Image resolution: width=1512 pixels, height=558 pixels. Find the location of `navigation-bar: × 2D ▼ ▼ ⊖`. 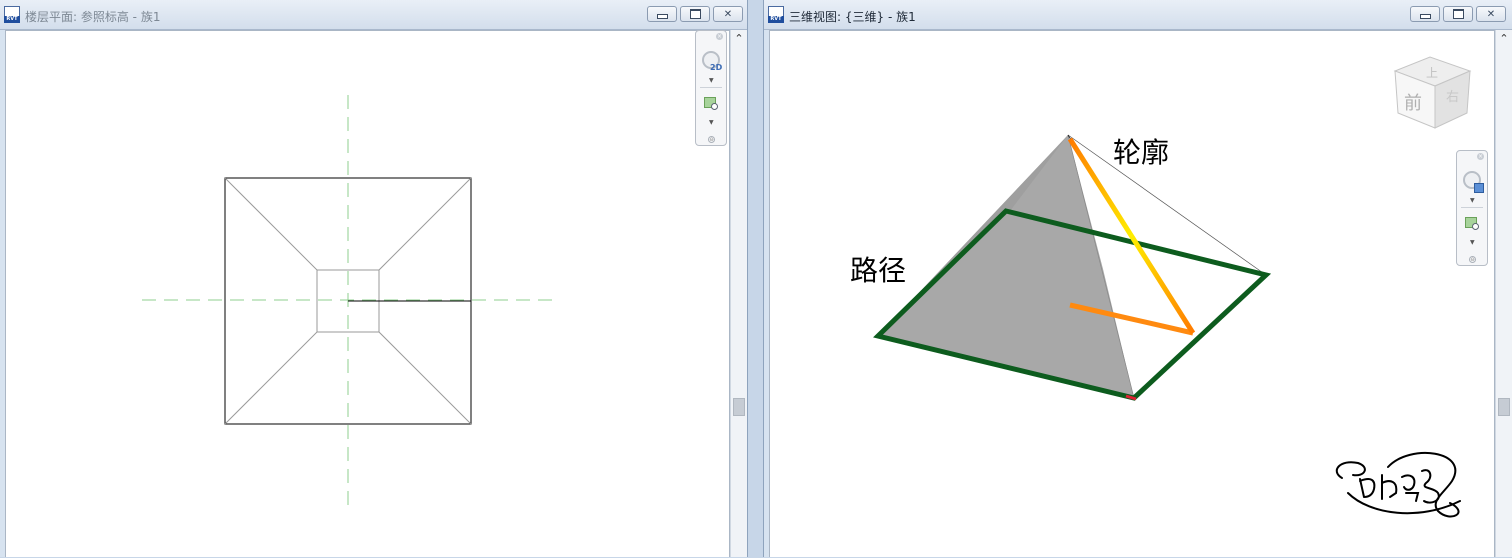

navigation-bar: × 2D ▼ ▼ ⊖ is located at coordinates (711, 88).